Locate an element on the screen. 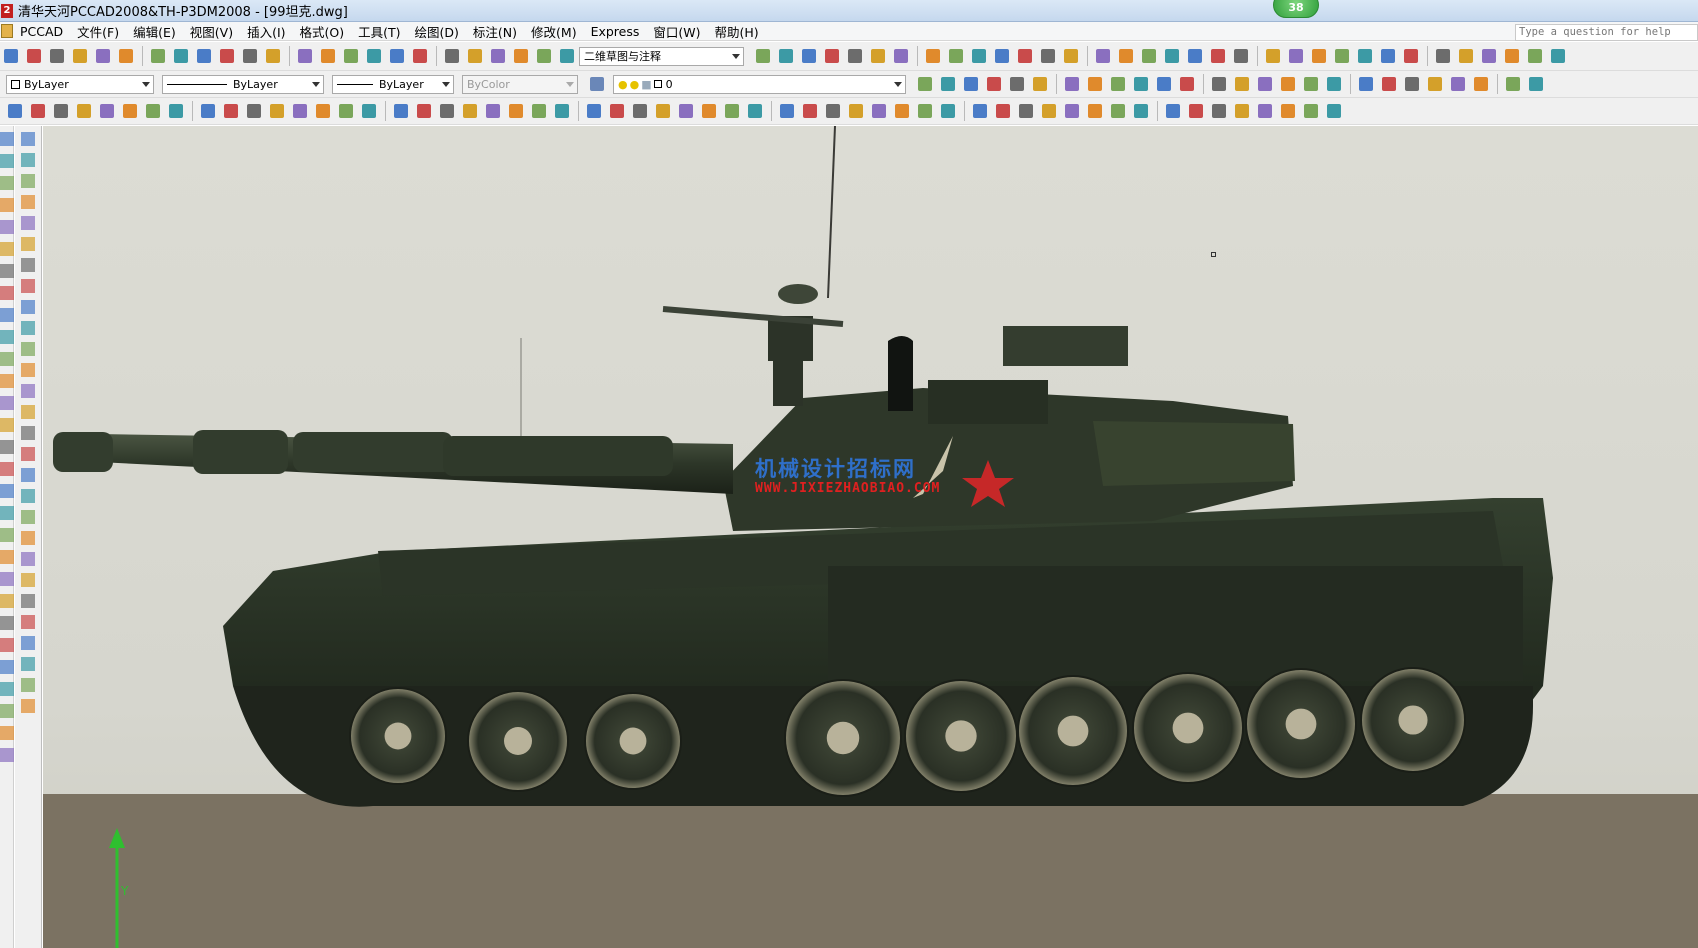 The height and width of the screenshot is (948, 1698). menu-modify: 修改(M) is located at coordinates (554, 31).